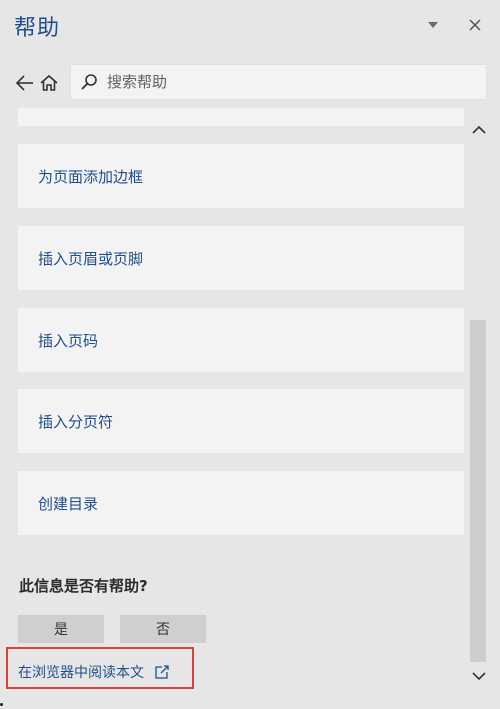 This screenshot has width=500, height=709. I want to click on title-bar: 帮助, so click(250, 26).